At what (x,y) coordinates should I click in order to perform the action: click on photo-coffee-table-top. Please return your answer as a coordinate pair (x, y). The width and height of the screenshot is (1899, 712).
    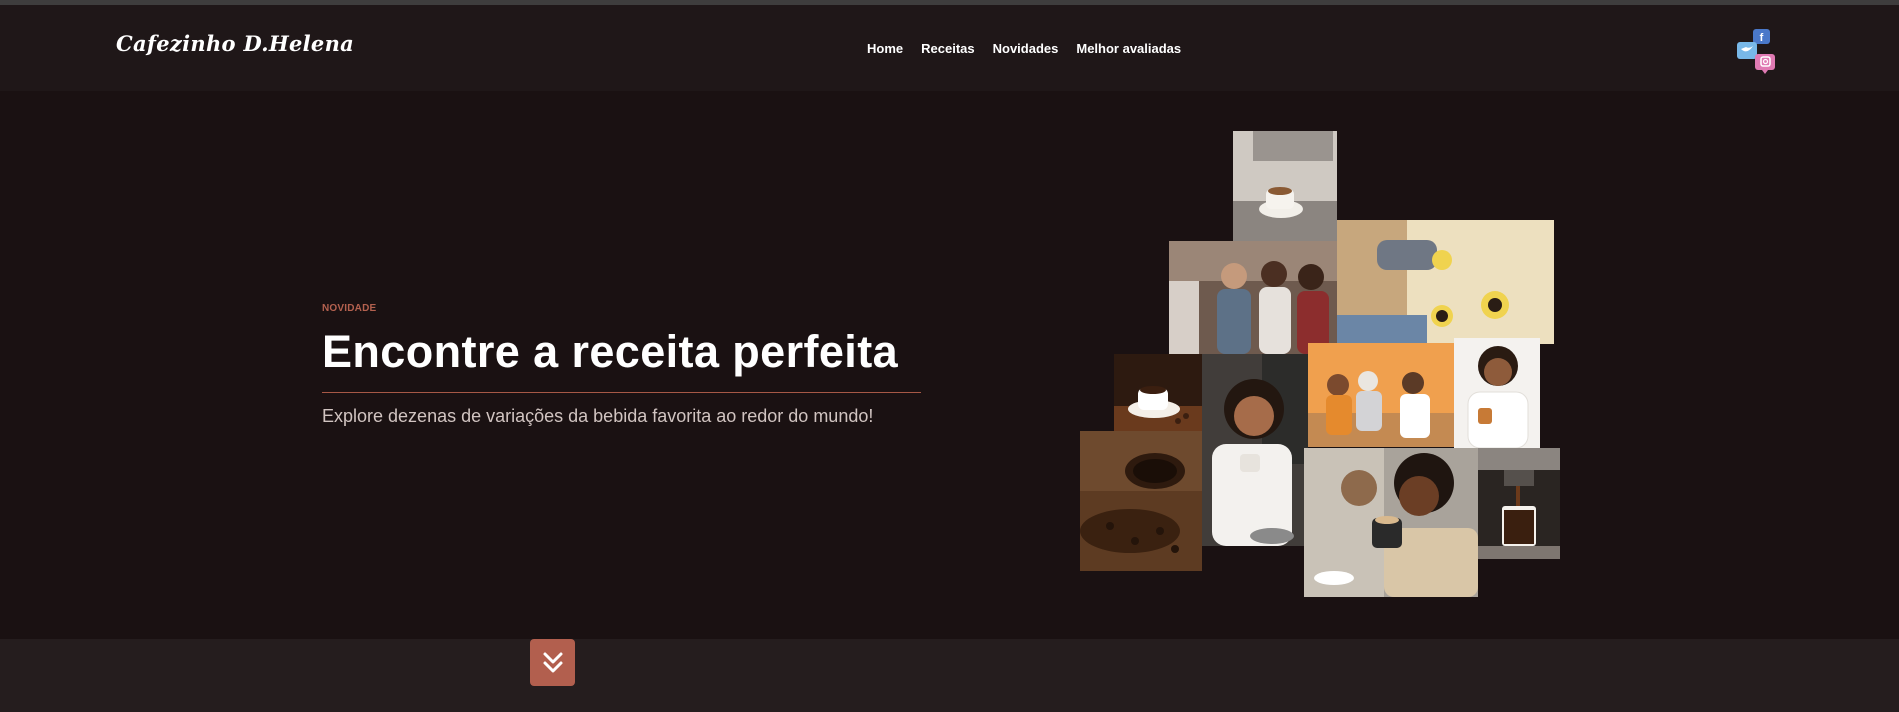
    Looking at the image, I should click on (1445, 282).